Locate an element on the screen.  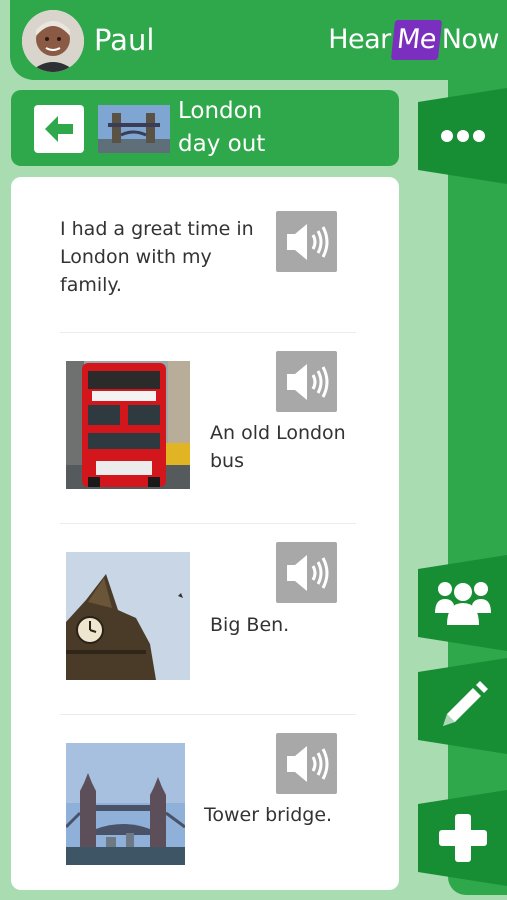
user-avatar is located at coordinates (53, 41).